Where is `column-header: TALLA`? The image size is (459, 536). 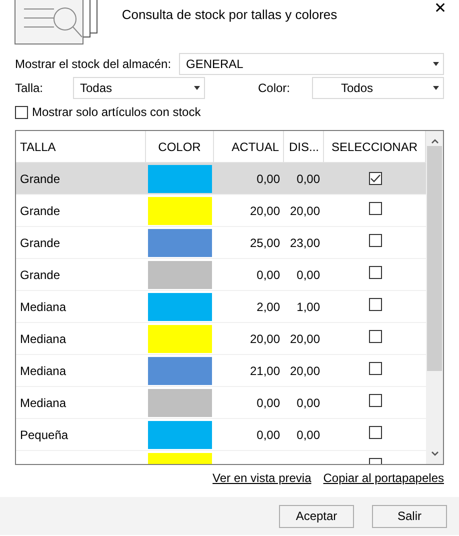 column-header: TALLA is located at coordinates (38, 147).